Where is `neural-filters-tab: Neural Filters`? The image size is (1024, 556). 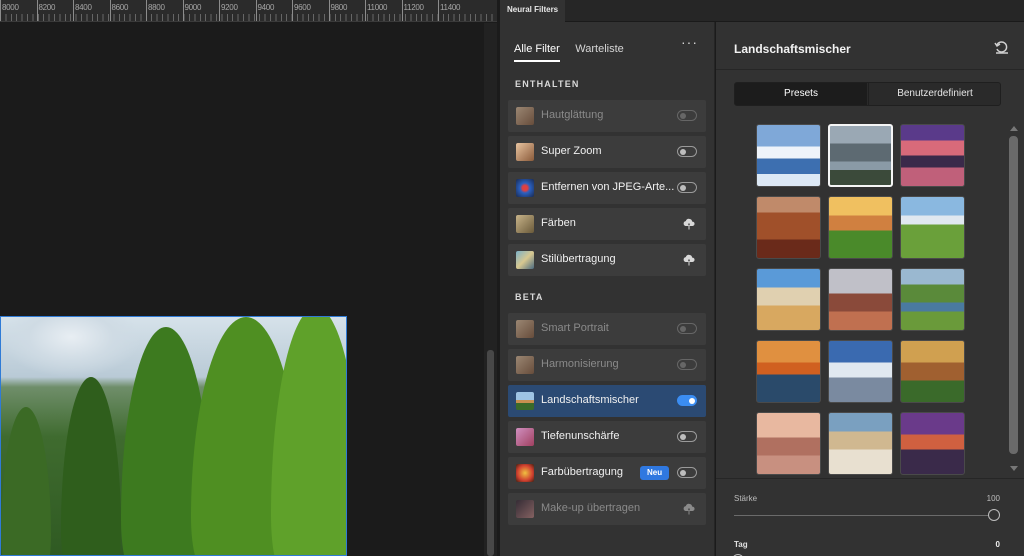
neural-filters-tab: Neural Filters is located at coordinates (533, 11).